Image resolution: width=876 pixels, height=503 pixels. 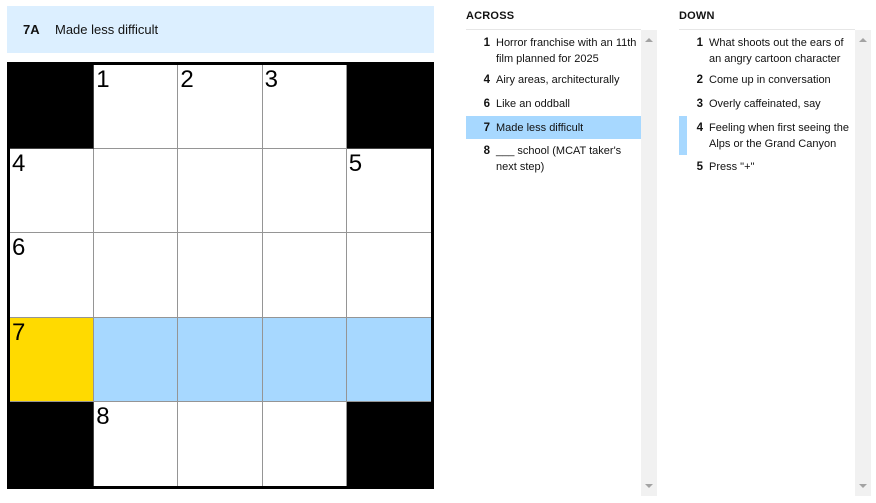 I want to click on current-clue-text: Made less difficult, so click(x=107, y=29).